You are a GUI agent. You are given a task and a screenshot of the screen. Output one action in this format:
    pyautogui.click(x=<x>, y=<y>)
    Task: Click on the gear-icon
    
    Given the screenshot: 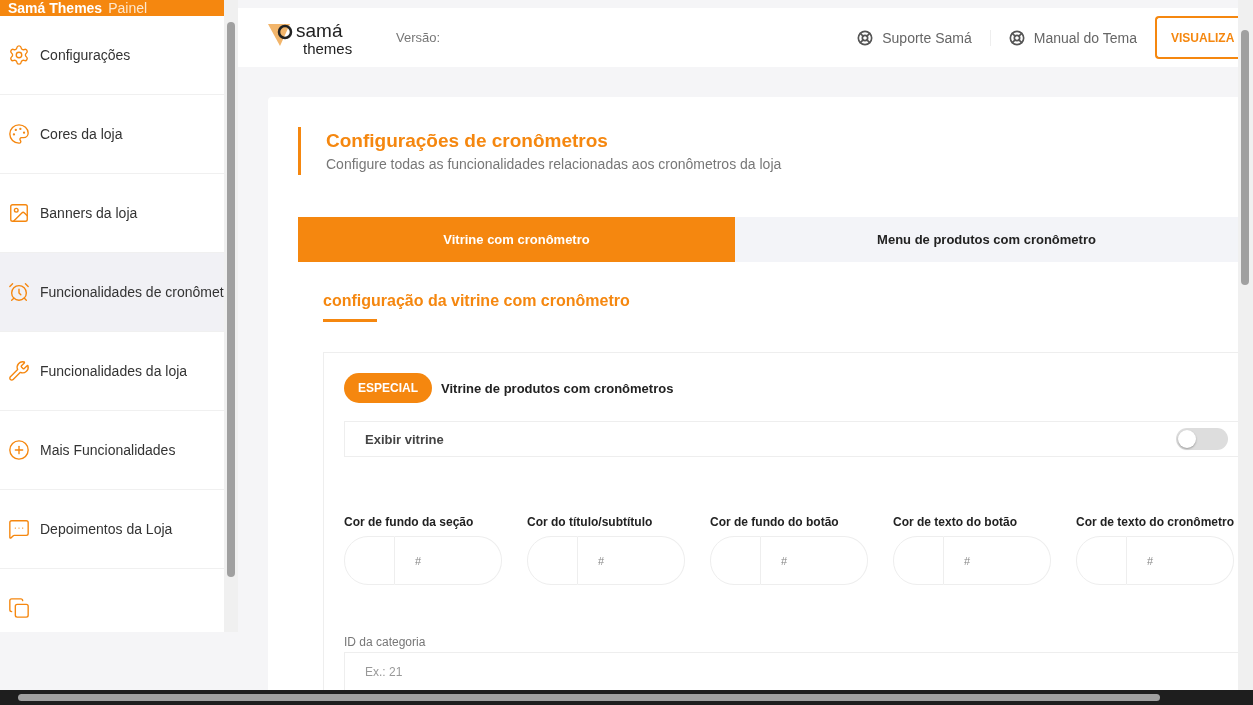 What is the action you would take?
    pyautogui.click(x=19, y=55)
    